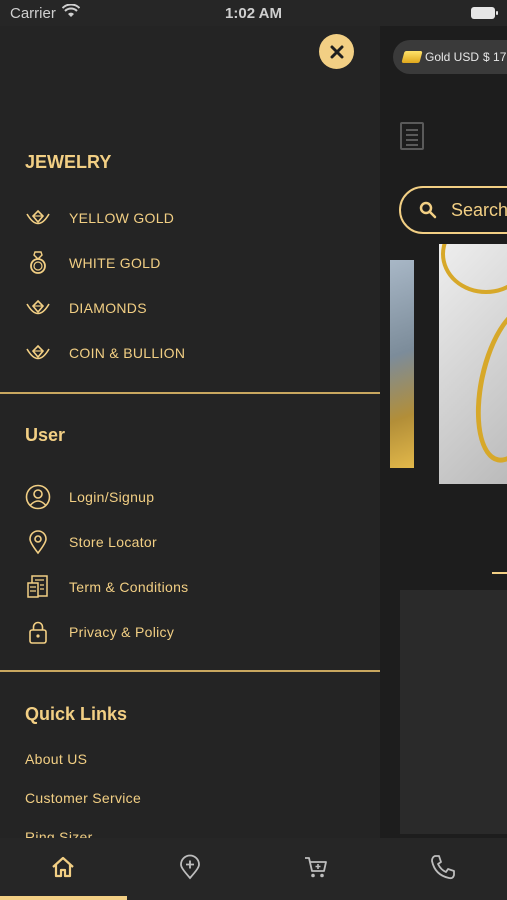  What do you see at coordinates (479, 209) in the screenshot?
I see `search-placeholder: Search` at bounding box center [479, 209].